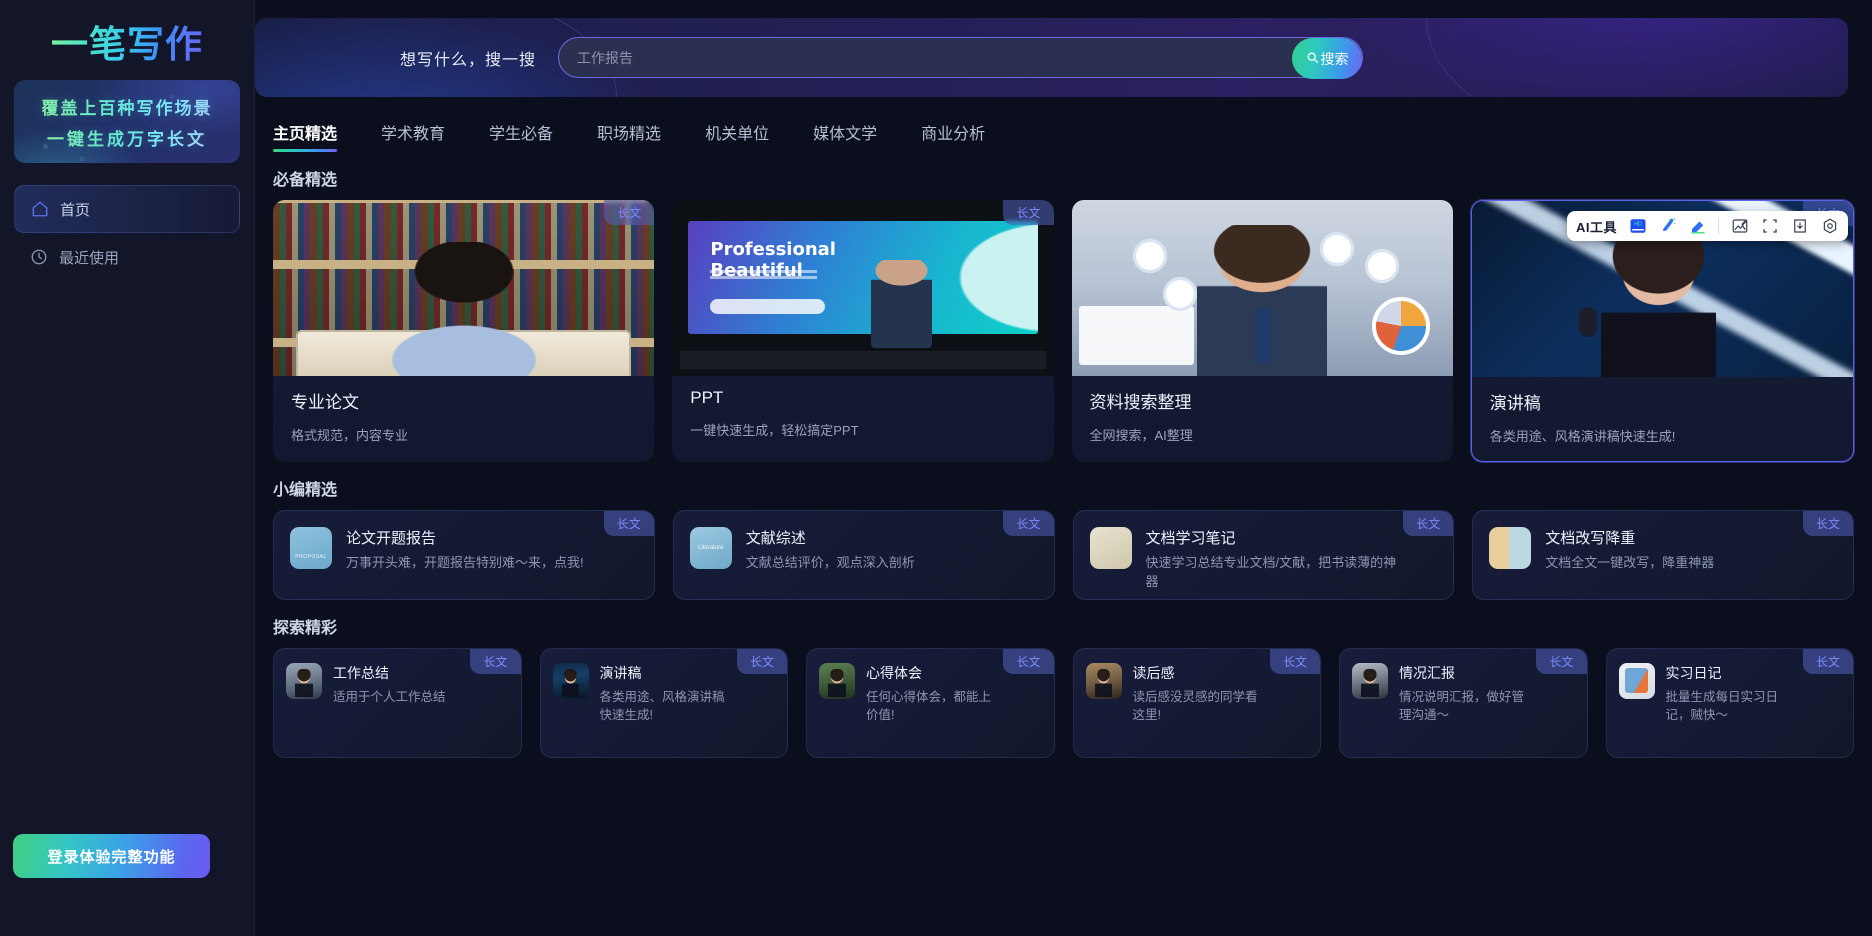 The height and width of the screenshot is (936, 1872). I want to click on card-desc: 读后感没灵感的同学看这里!, so click(1195, 706).